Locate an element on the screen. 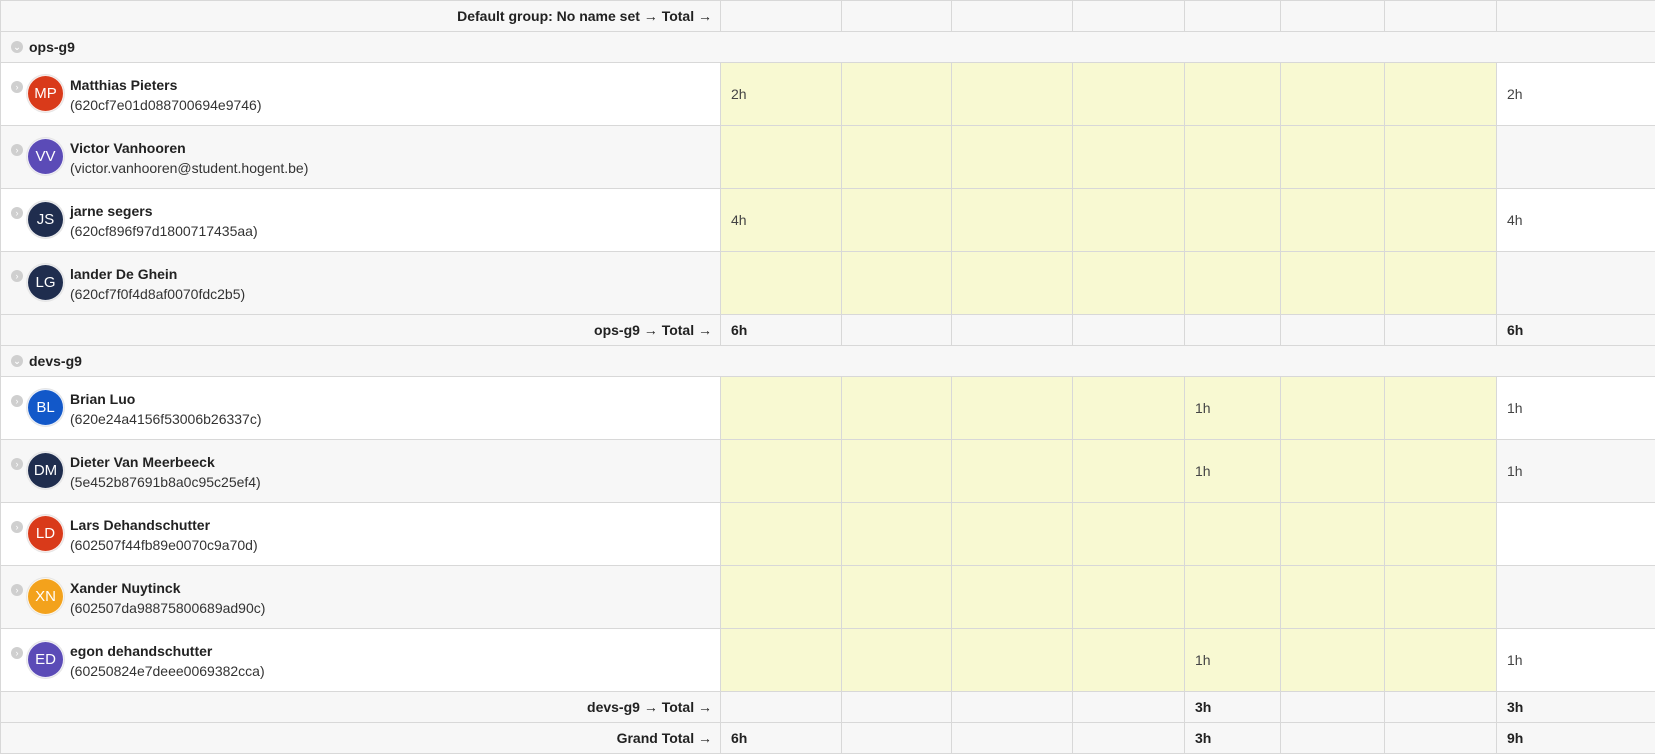 This screenshot has height=754, width=1655. grand-total-day-cell: 6h is located at coordinates (781, 738).